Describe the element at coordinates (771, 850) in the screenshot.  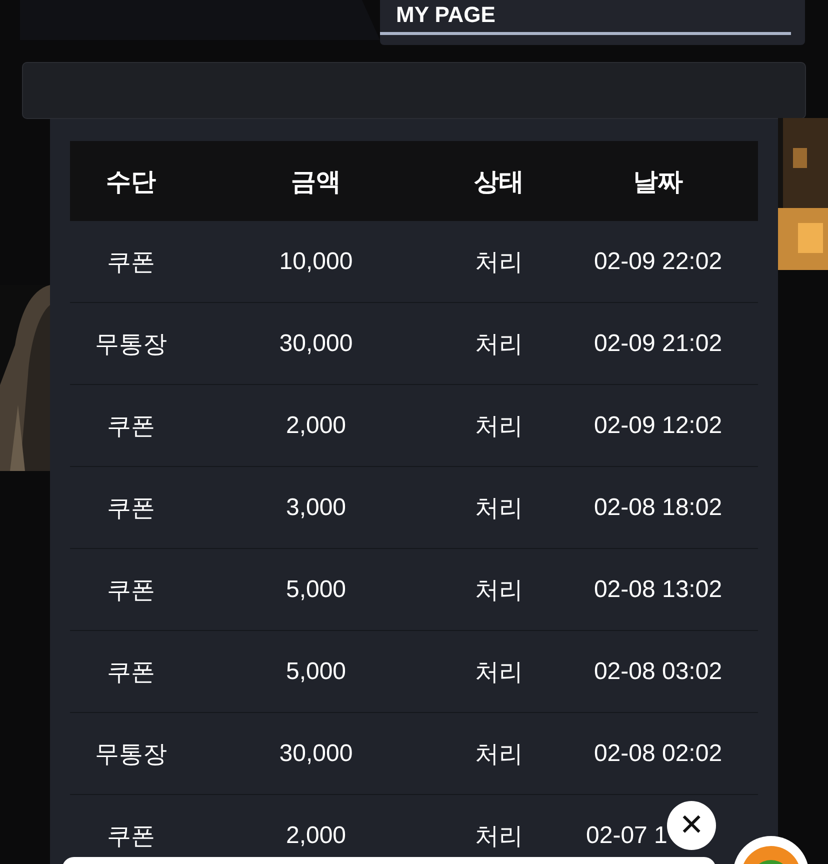
I see `badge-icon` at that location.